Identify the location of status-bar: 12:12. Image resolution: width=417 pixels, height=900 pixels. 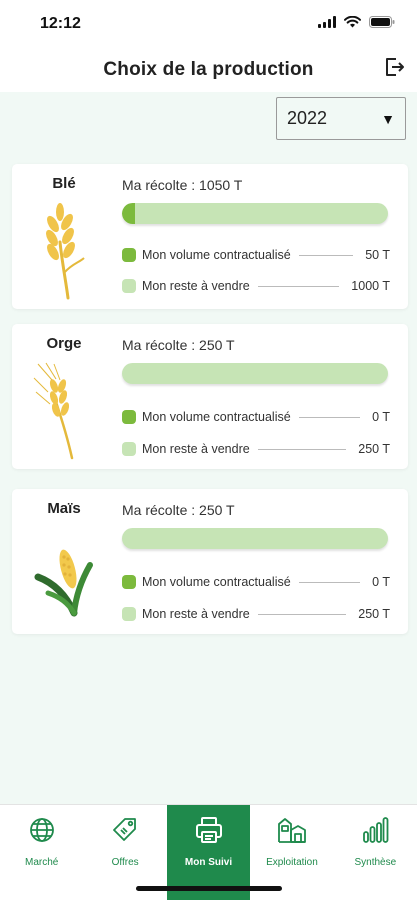
(208, 24).